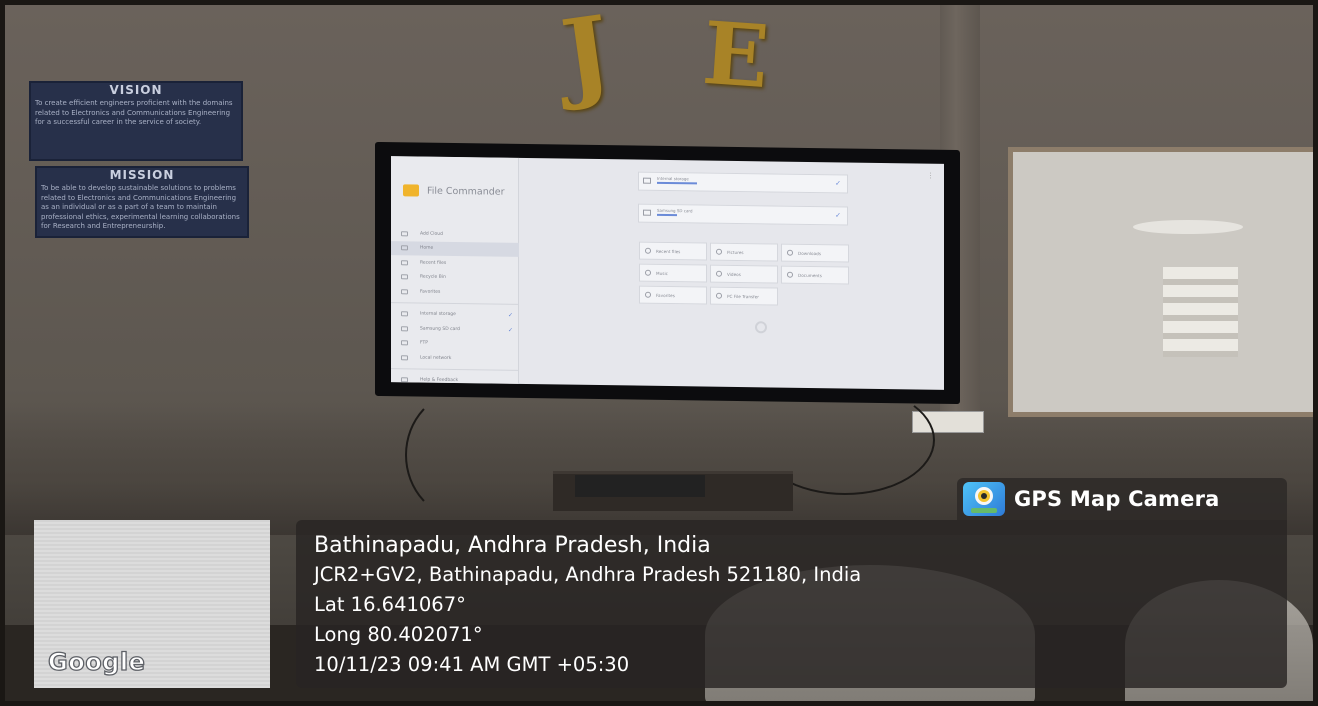  I want to click on whiteboard, so click(1160, 282).